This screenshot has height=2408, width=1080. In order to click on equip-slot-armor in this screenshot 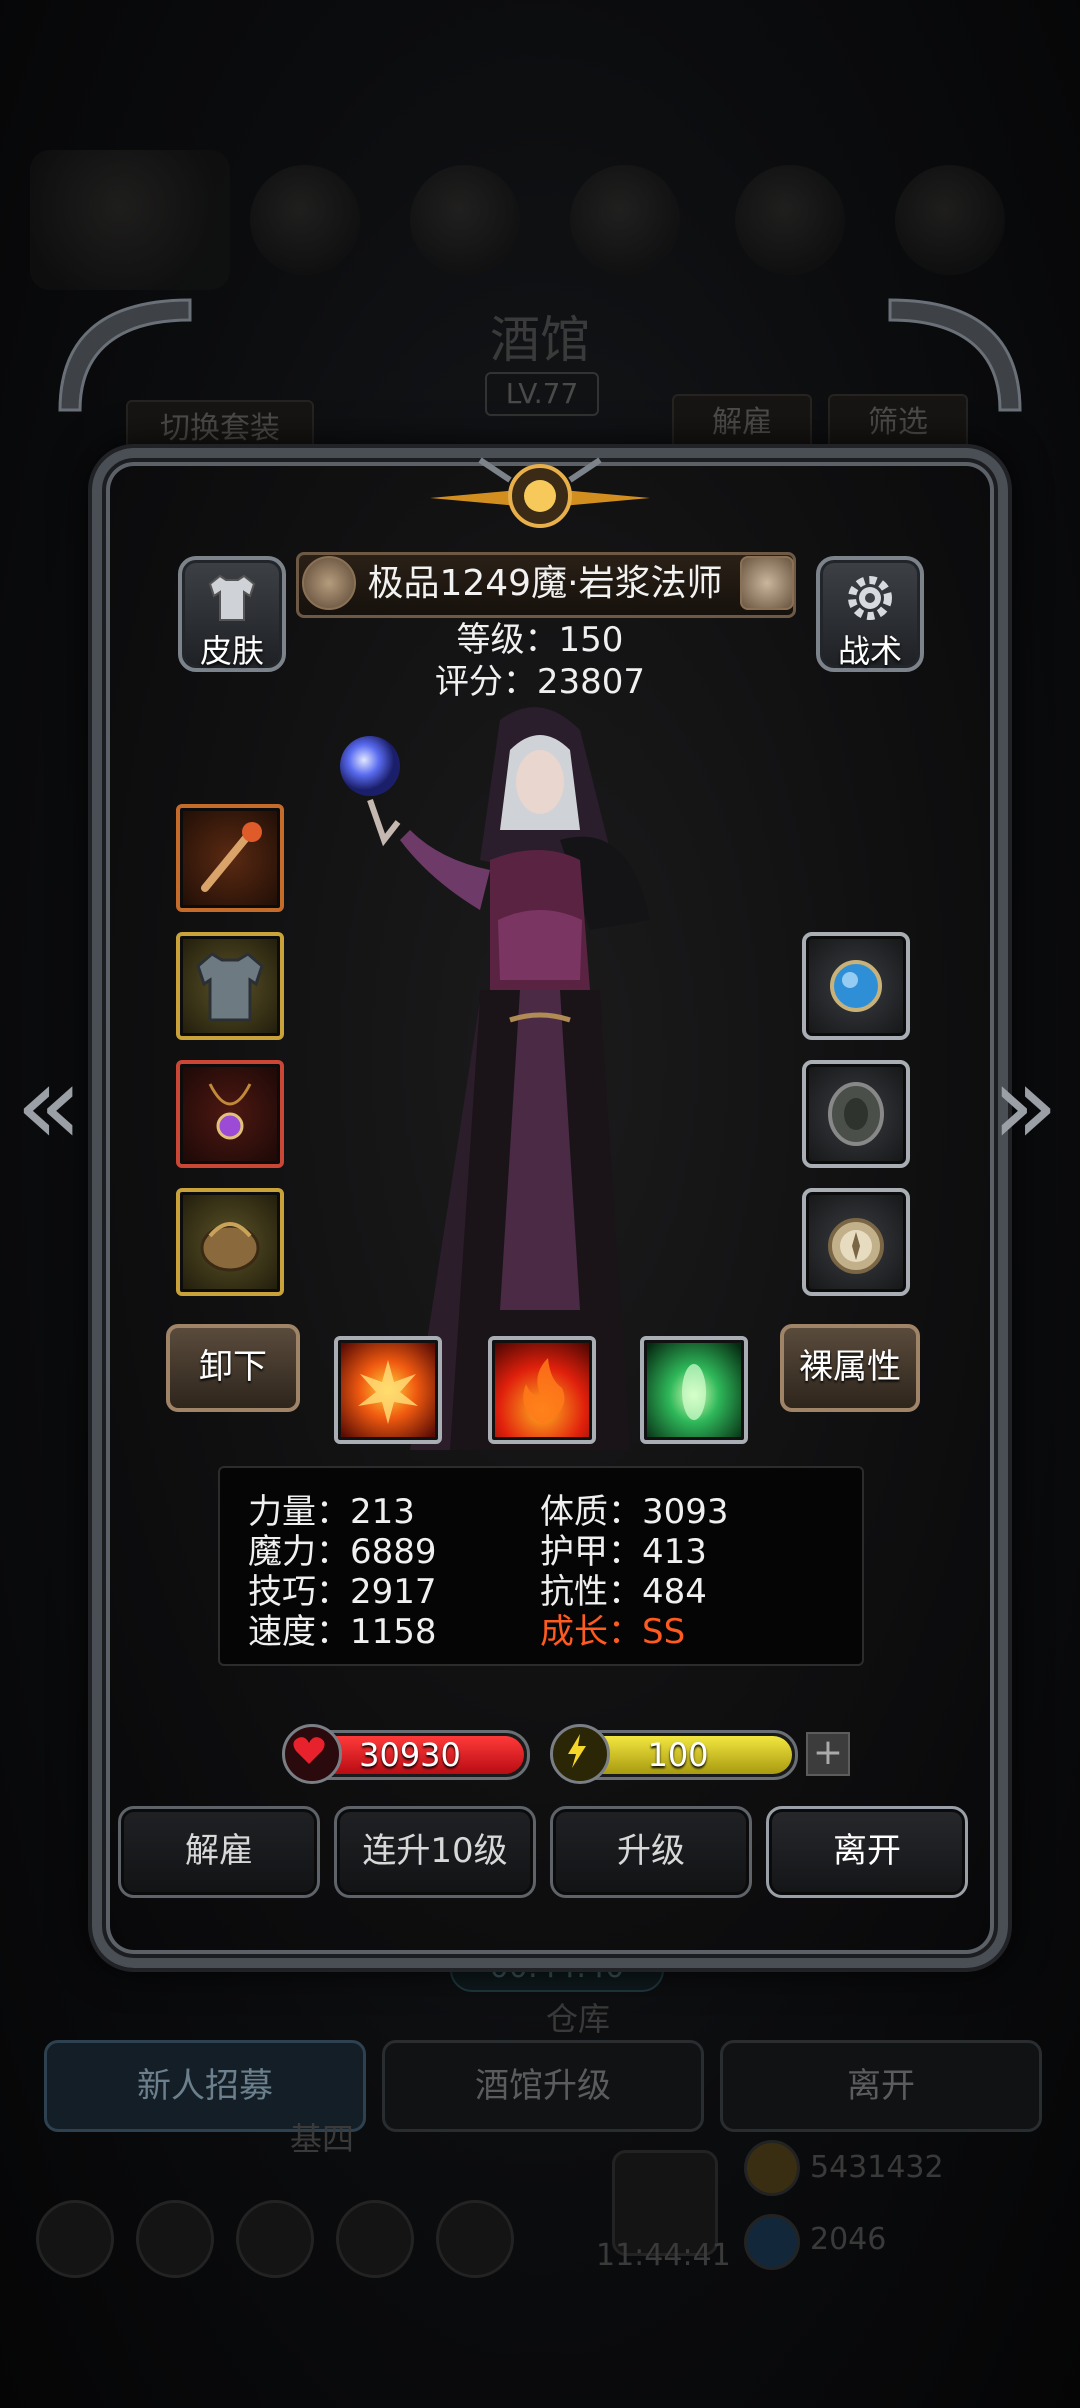, I will do `click(230, 986)`.